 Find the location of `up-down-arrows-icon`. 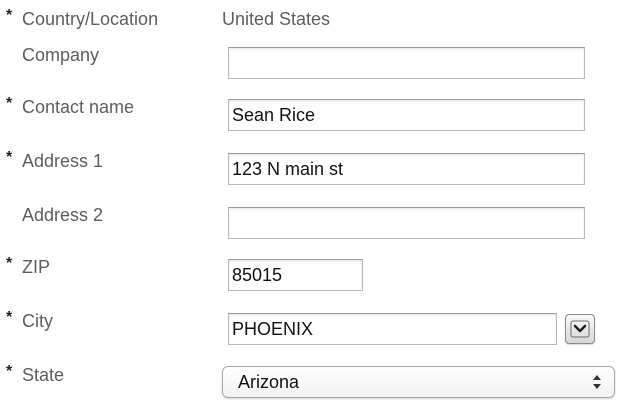

up-down-arrows-icon is located at coordinates (597, 382).